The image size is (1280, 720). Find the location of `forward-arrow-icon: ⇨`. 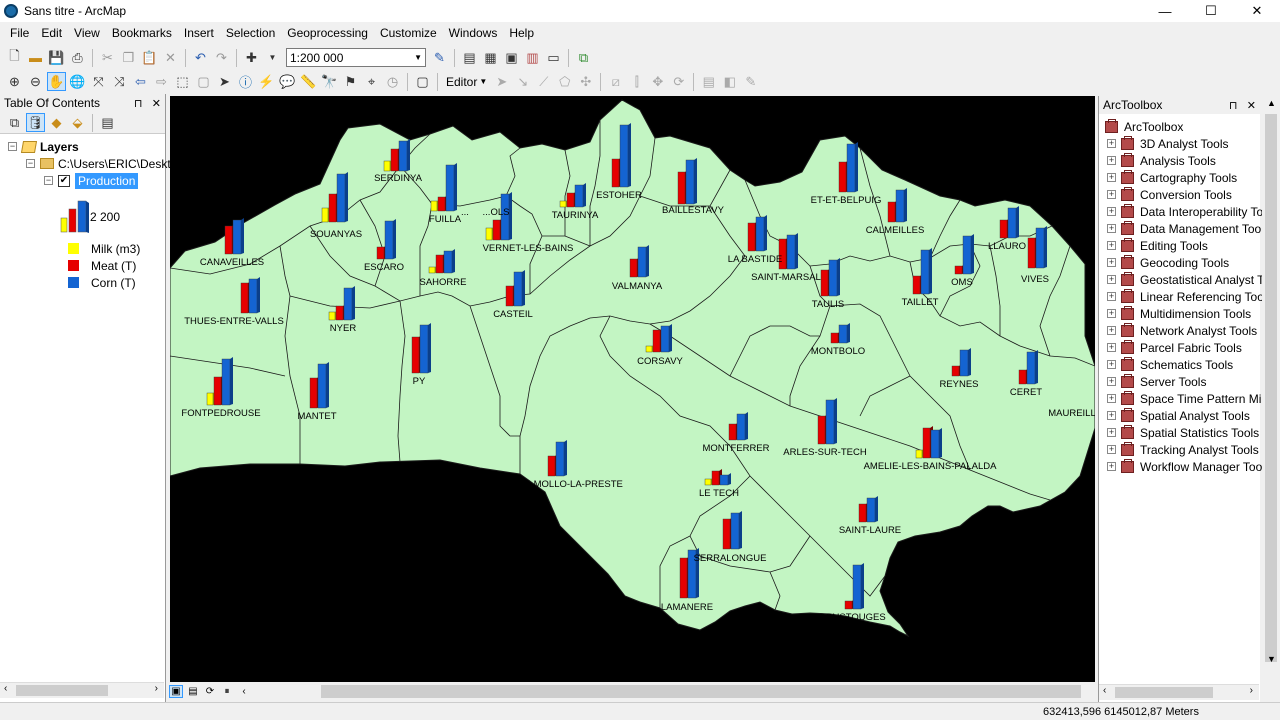

forward-arrow-icon: ⇨ is located at coordinates (161, 81).